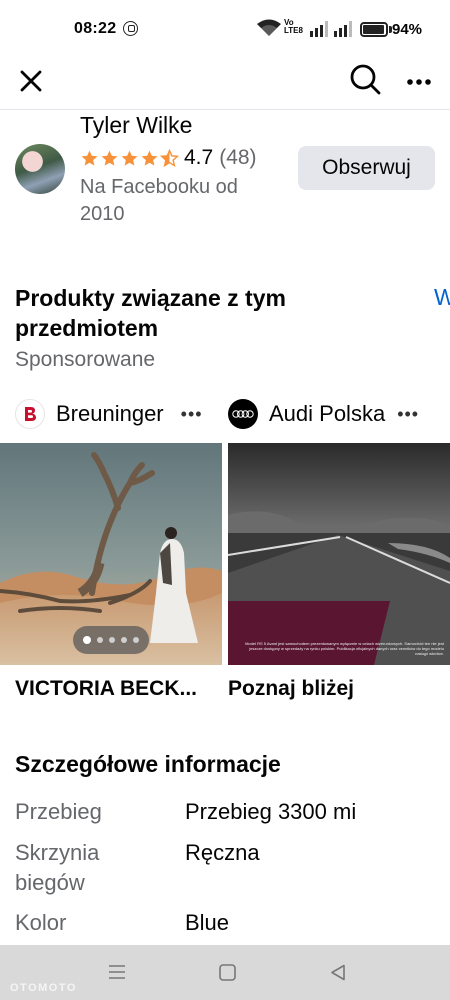  What do you see at coordinates (365, 79) in the screenshot?
I see `search-icon` at bounding box center [365, 79].